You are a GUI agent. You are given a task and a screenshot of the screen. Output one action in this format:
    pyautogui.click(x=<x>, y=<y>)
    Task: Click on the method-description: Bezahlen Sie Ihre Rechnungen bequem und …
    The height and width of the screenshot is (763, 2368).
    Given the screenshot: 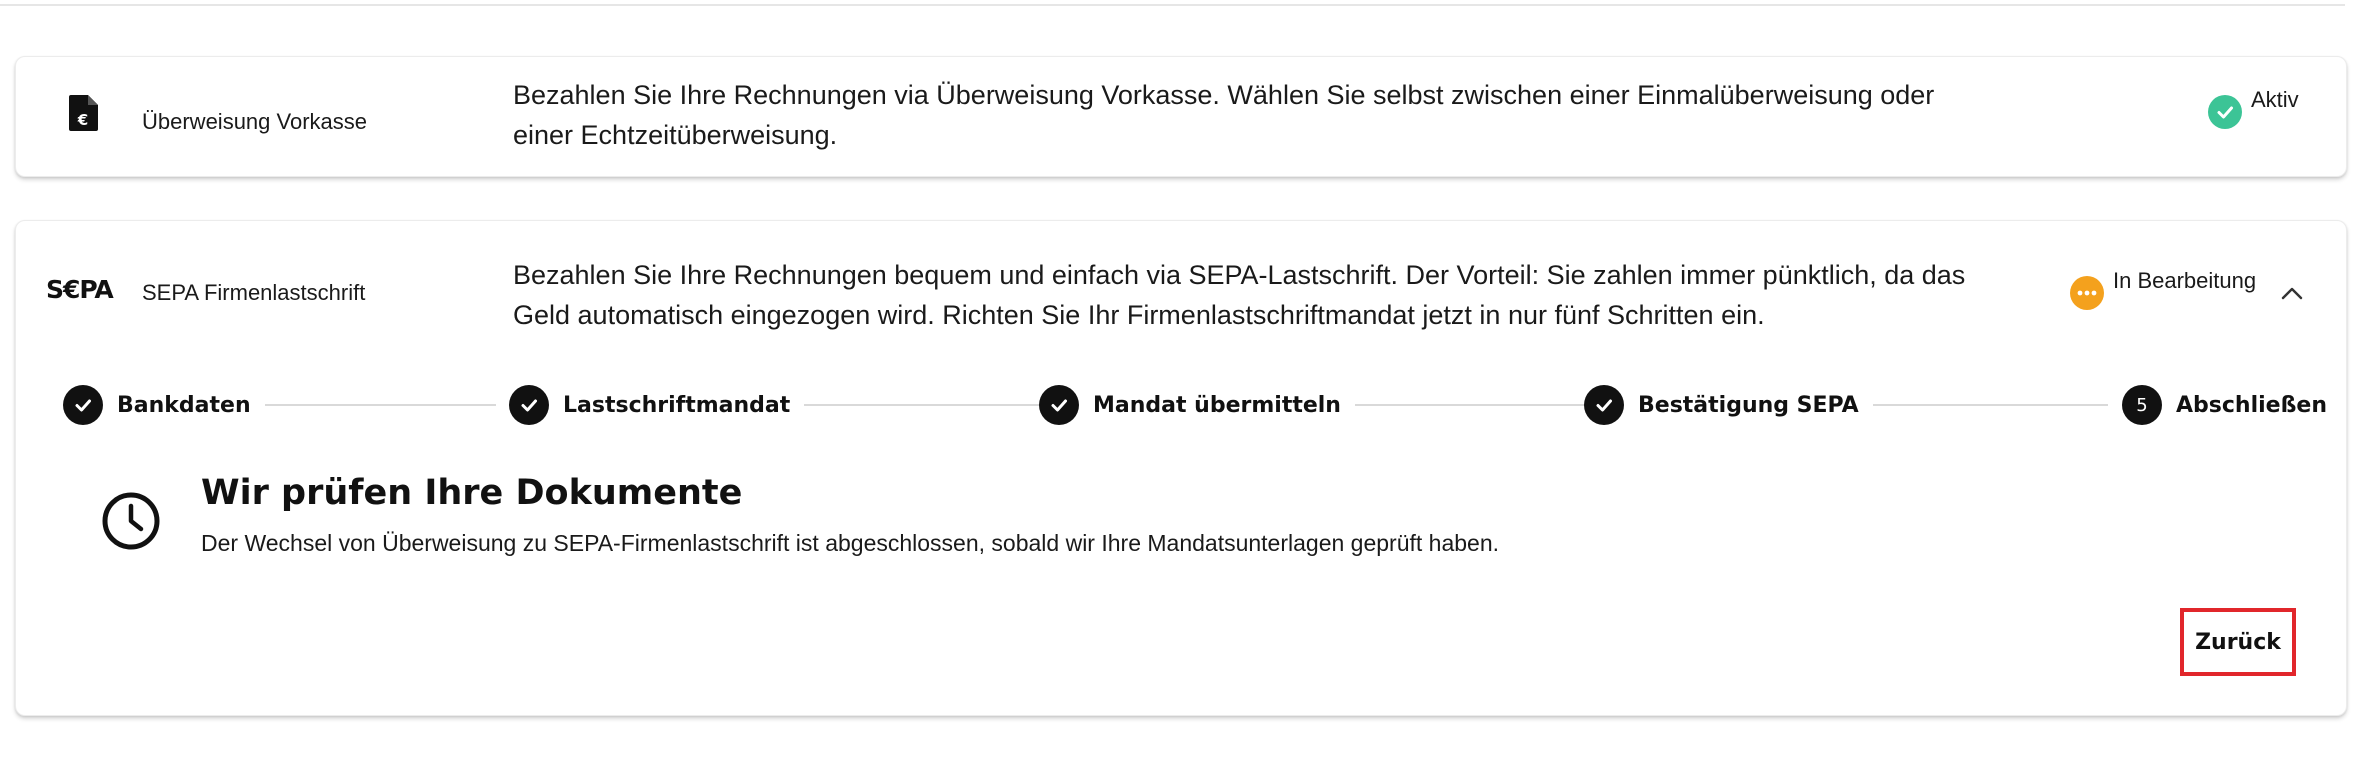 What is the action you would take?
    pyautogui.click(x=1239, y=295)
    